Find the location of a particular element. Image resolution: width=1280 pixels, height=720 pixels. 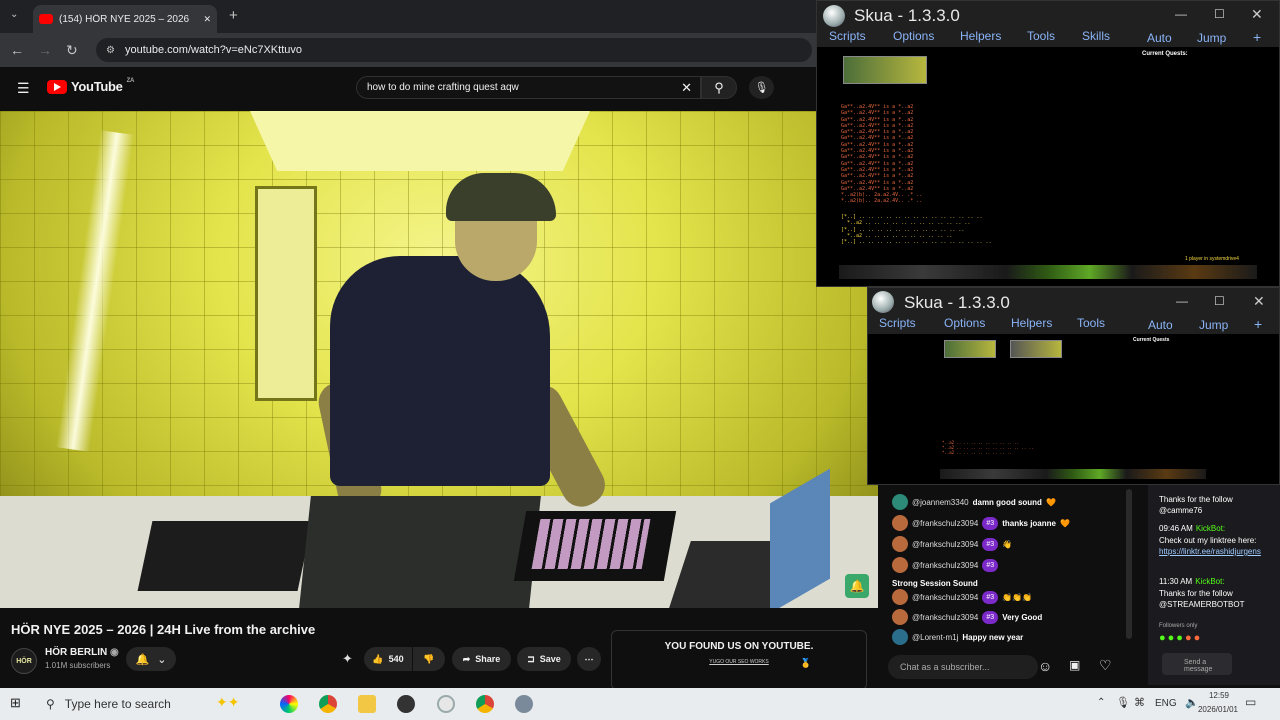

skua-top-menu-scripts: Scripts is located at coordinates (847, 36).